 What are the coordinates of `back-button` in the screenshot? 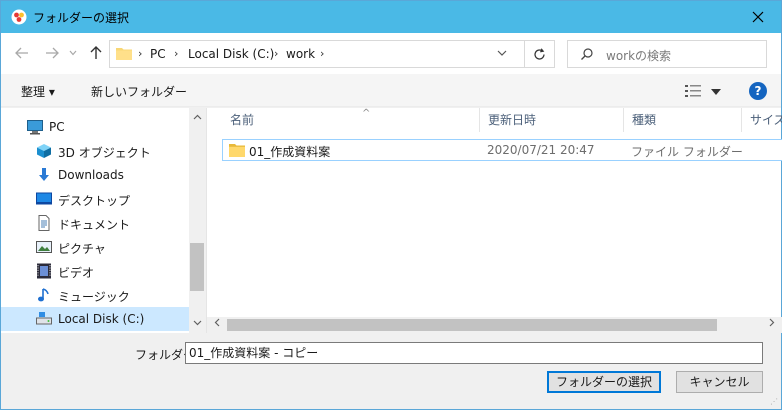 It's located at (22, 53).